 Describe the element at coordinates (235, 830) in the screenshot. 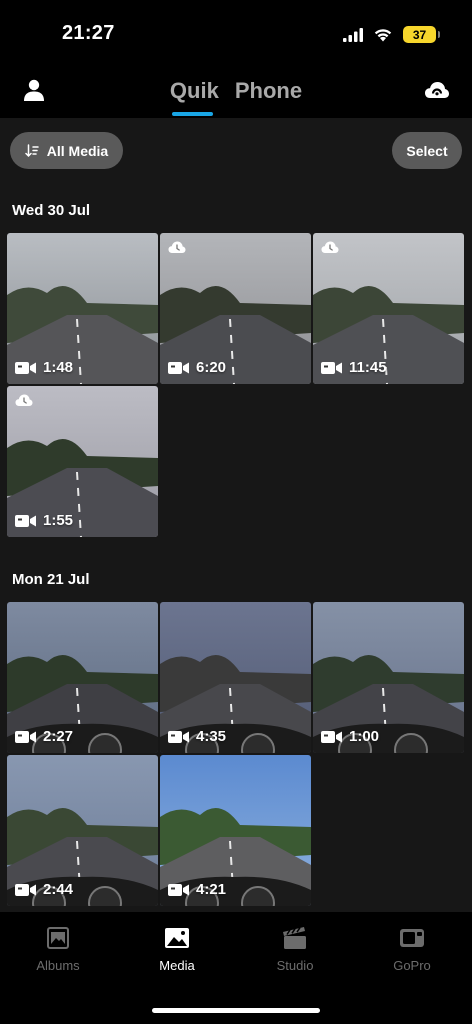

I see `video-thumbnail: 4:21` at that location.